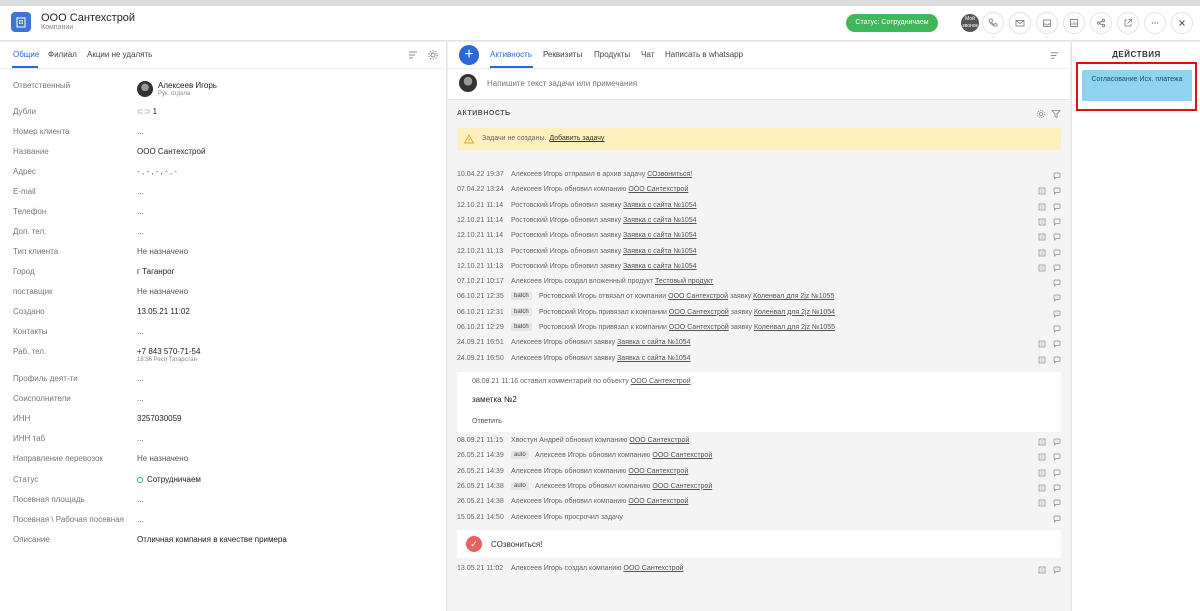 The image size is (1200, 611). Describe the element at coordinates (171, 151) in the screenshot. I see `field-value: ООО Сантехстрой` at that location.